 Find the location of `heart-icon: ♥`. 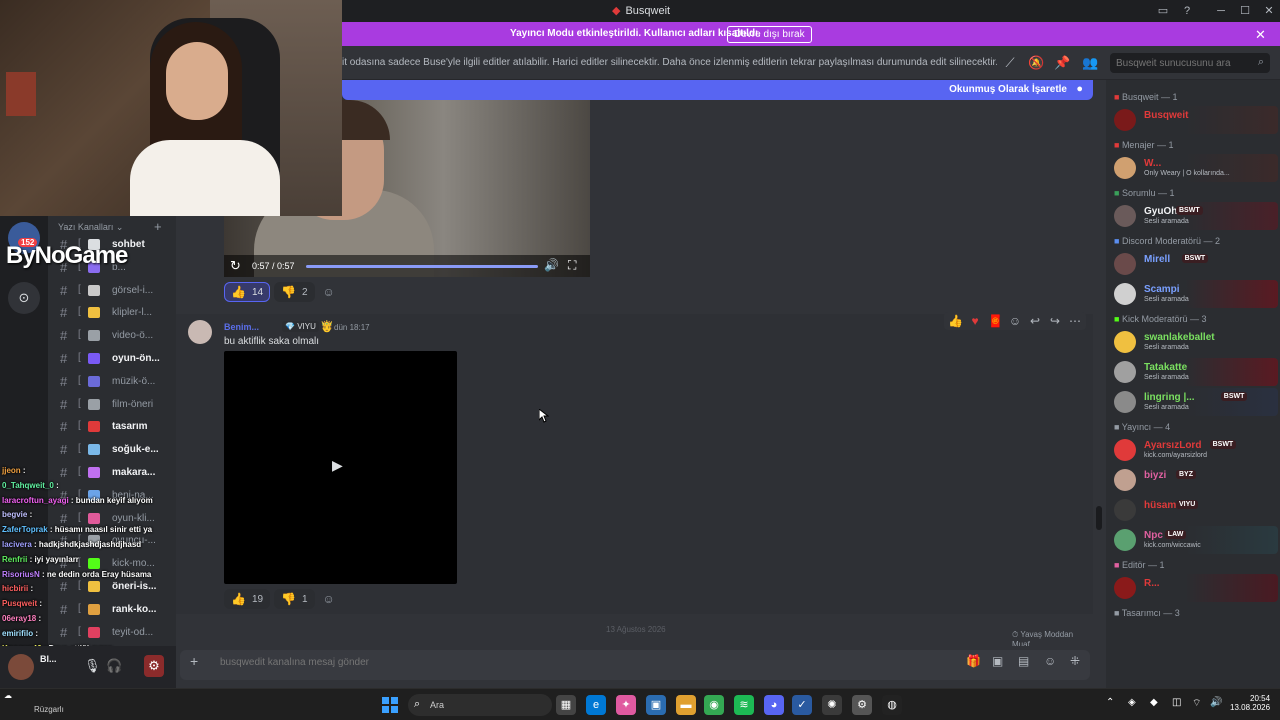

heart-icon: ♥ is located at coordinates (975, 321).